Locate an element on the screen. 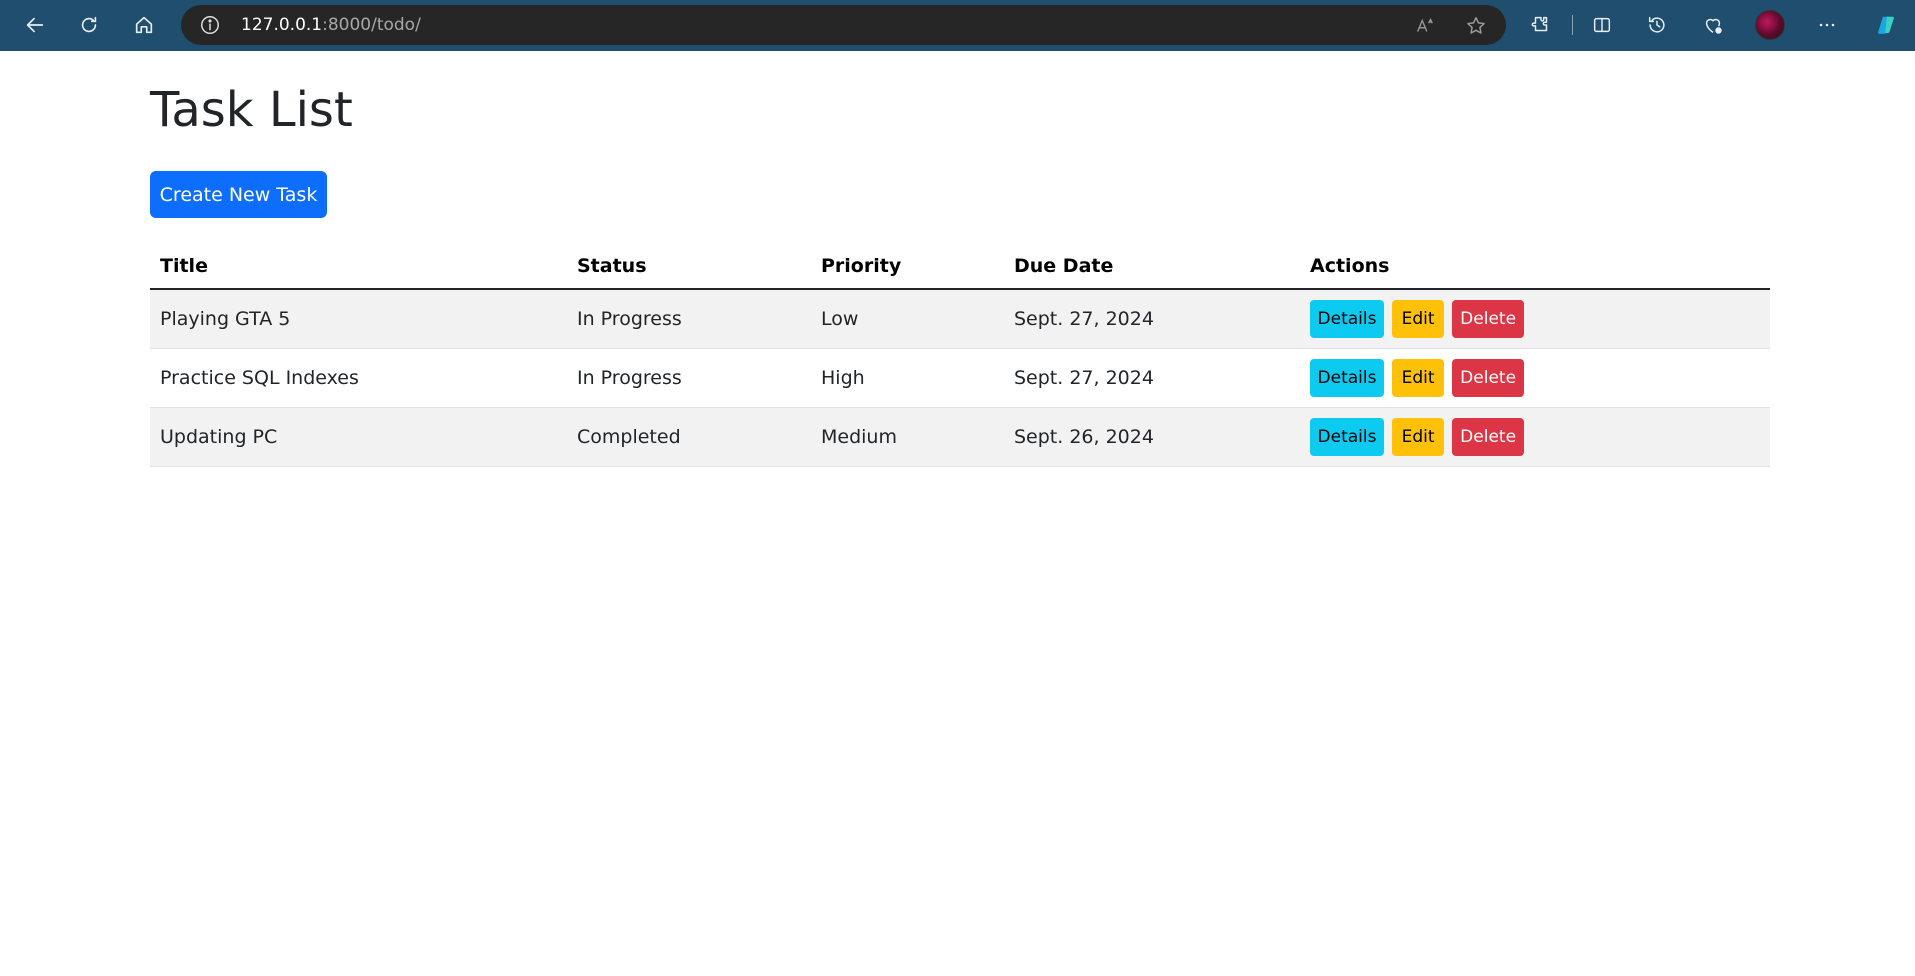  header-actions: Actions is located at coordinates (1535, 267).